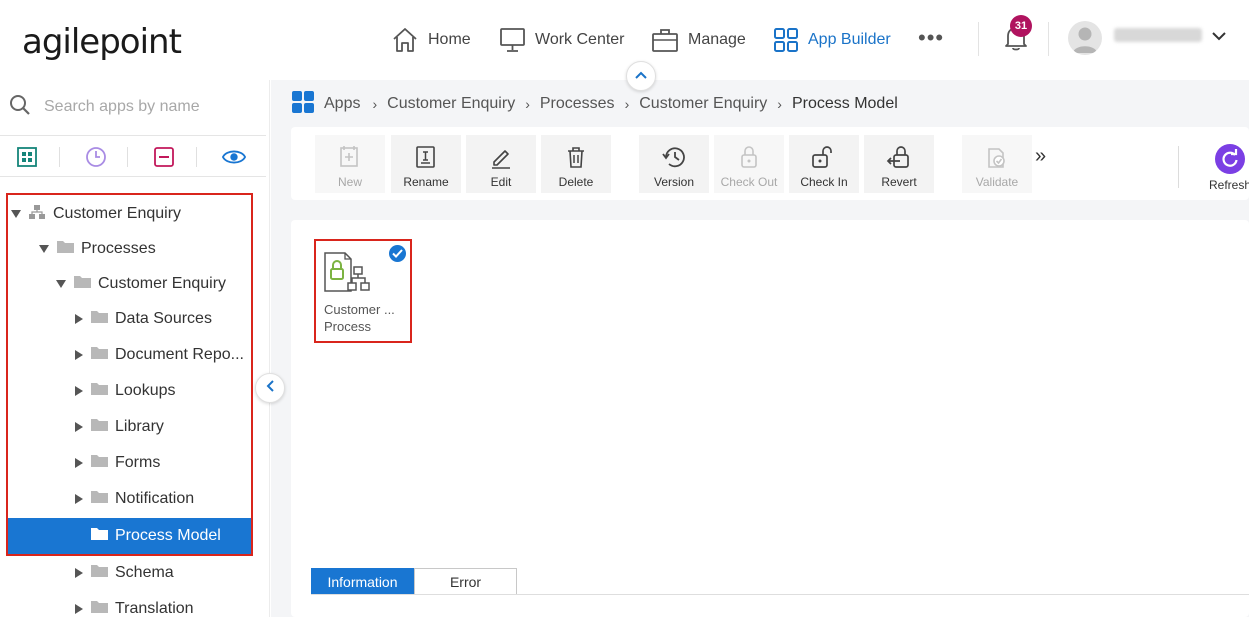  Describe the element at coordinates (674, 182) in the screenshot. I see `version-label: Version` at that location.